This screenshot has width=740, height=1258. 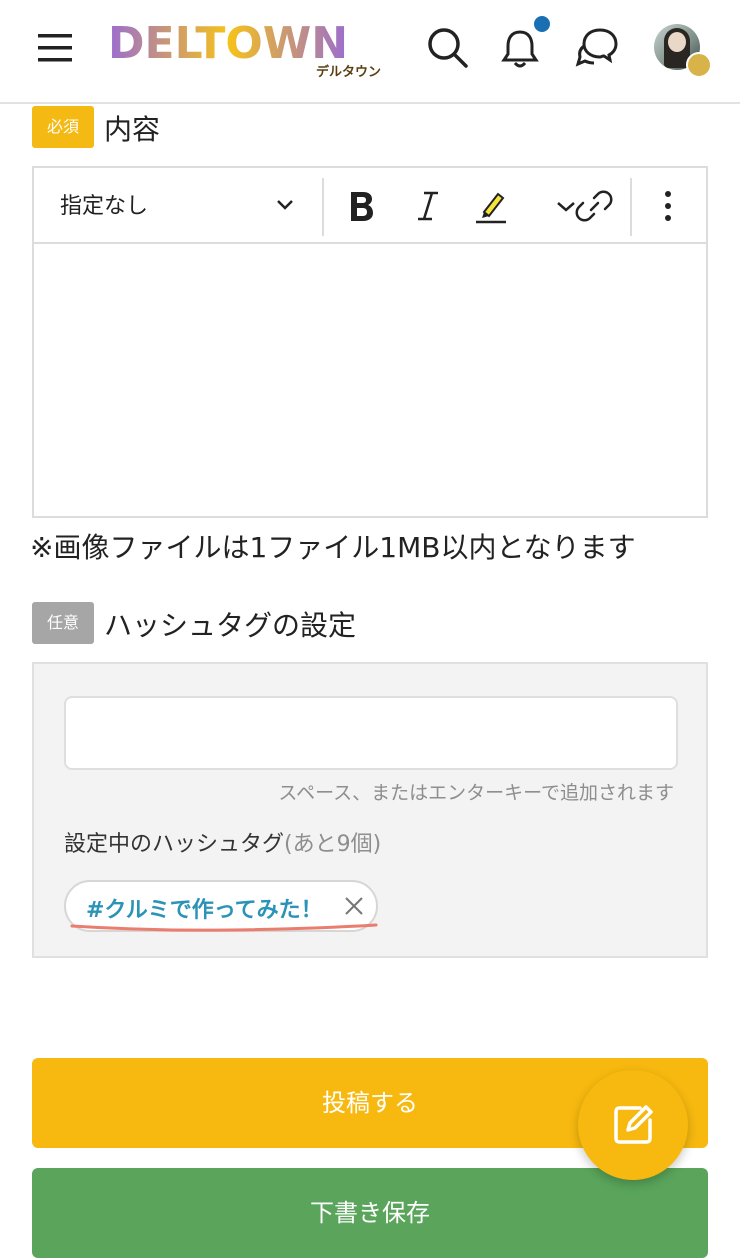 I want to click on edit-icon, so click(x=633, y=1124).